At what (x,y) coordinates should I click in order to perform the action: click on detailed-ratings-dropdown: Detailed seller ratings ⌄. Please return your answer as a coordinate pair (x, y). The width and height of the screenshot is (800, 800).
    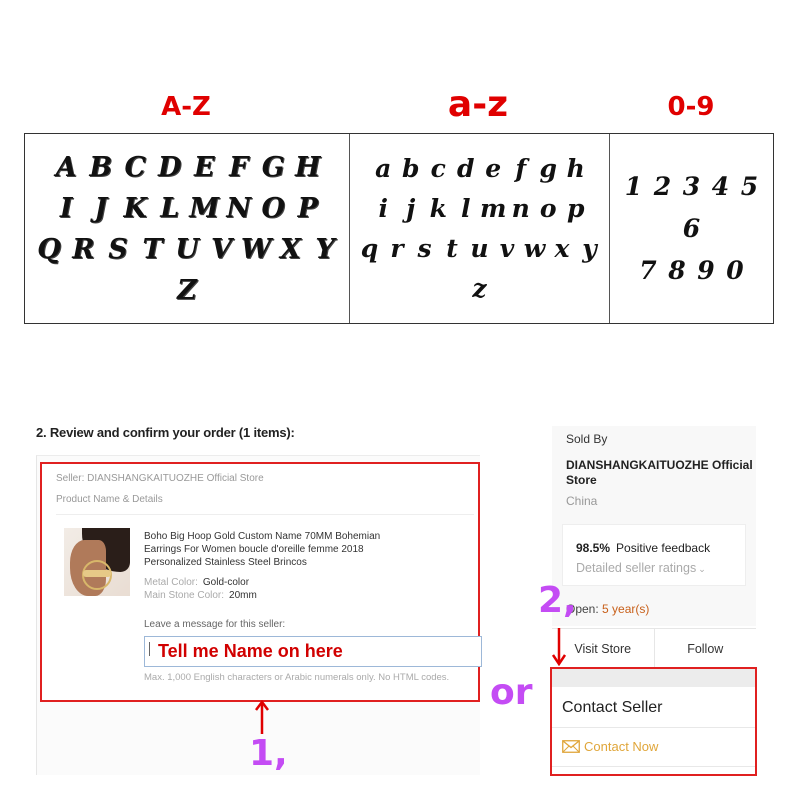
    Looking at the image, I should click on (641, 568).